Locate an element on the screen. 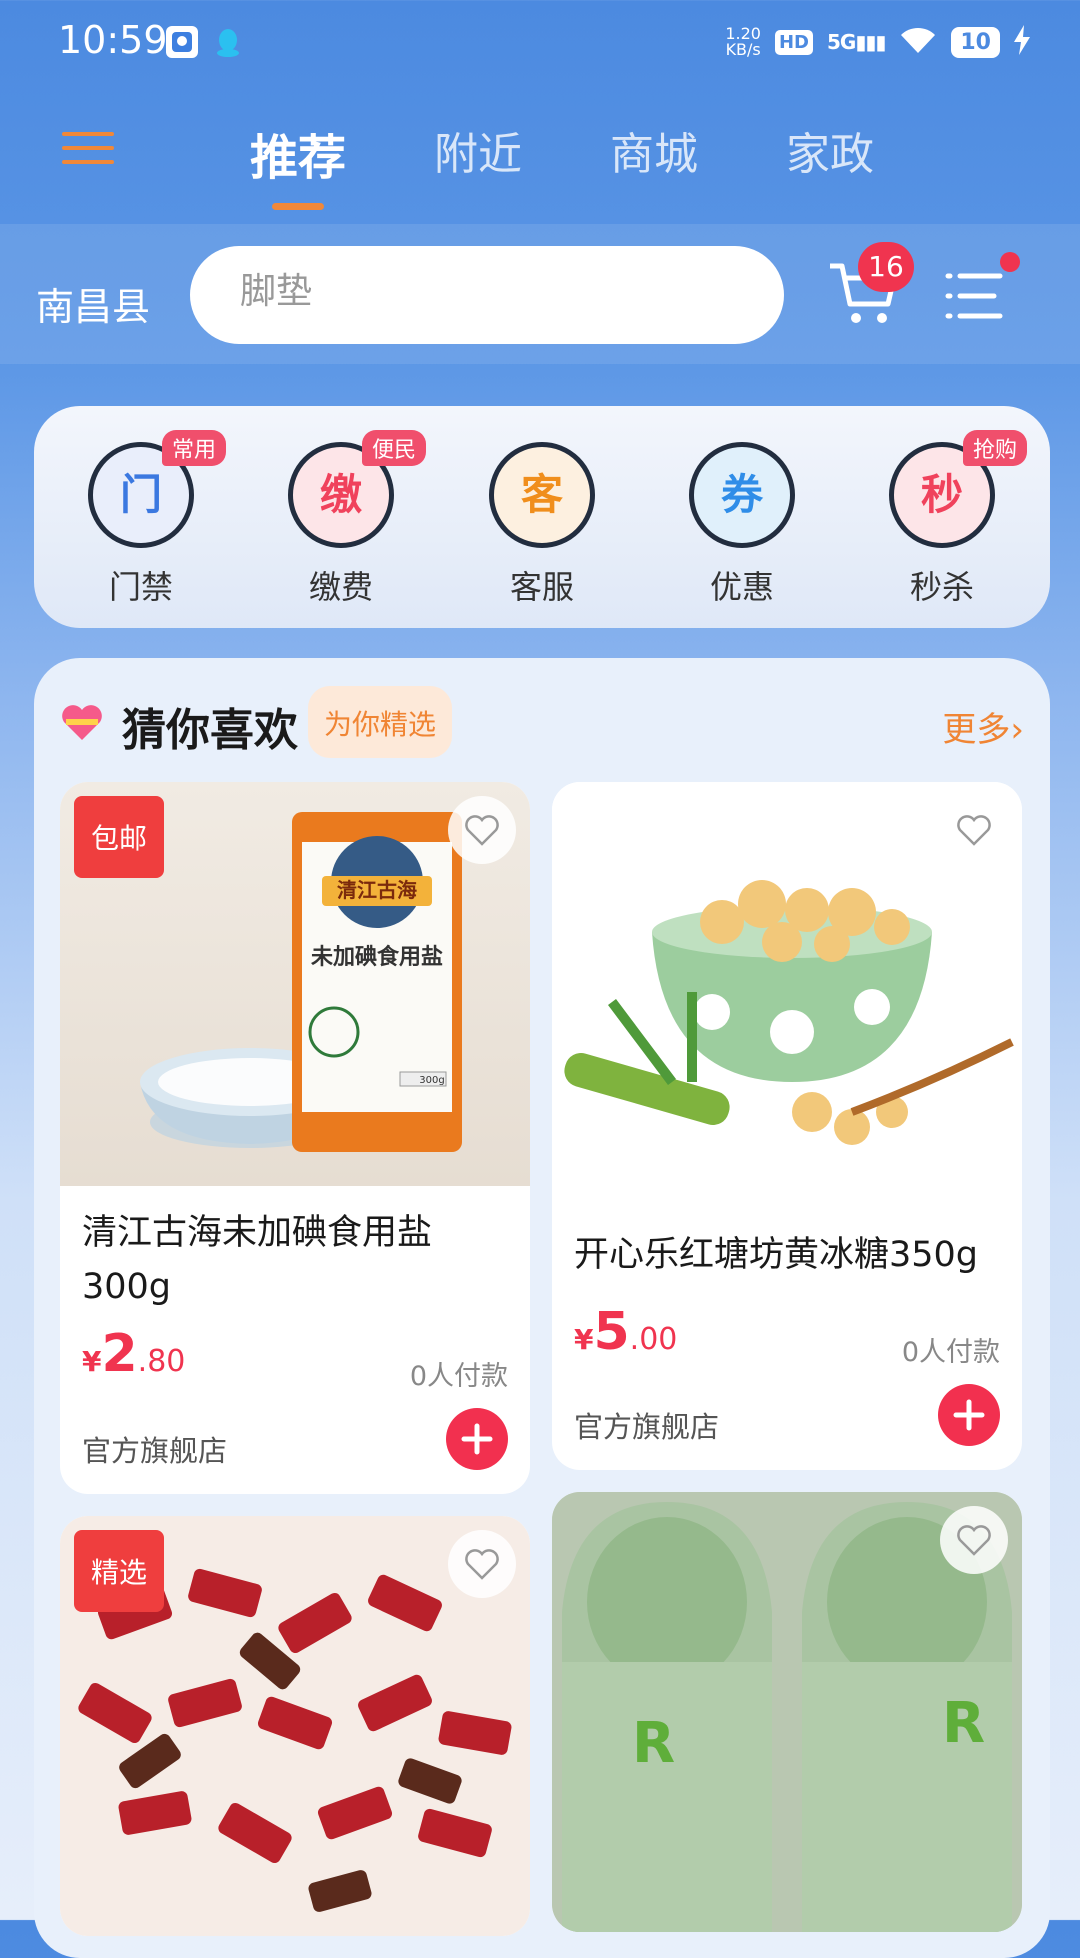 This screenshot has height=1958, width=1080. search-row: 南昌县 16 is located at coordinates (540, 294).